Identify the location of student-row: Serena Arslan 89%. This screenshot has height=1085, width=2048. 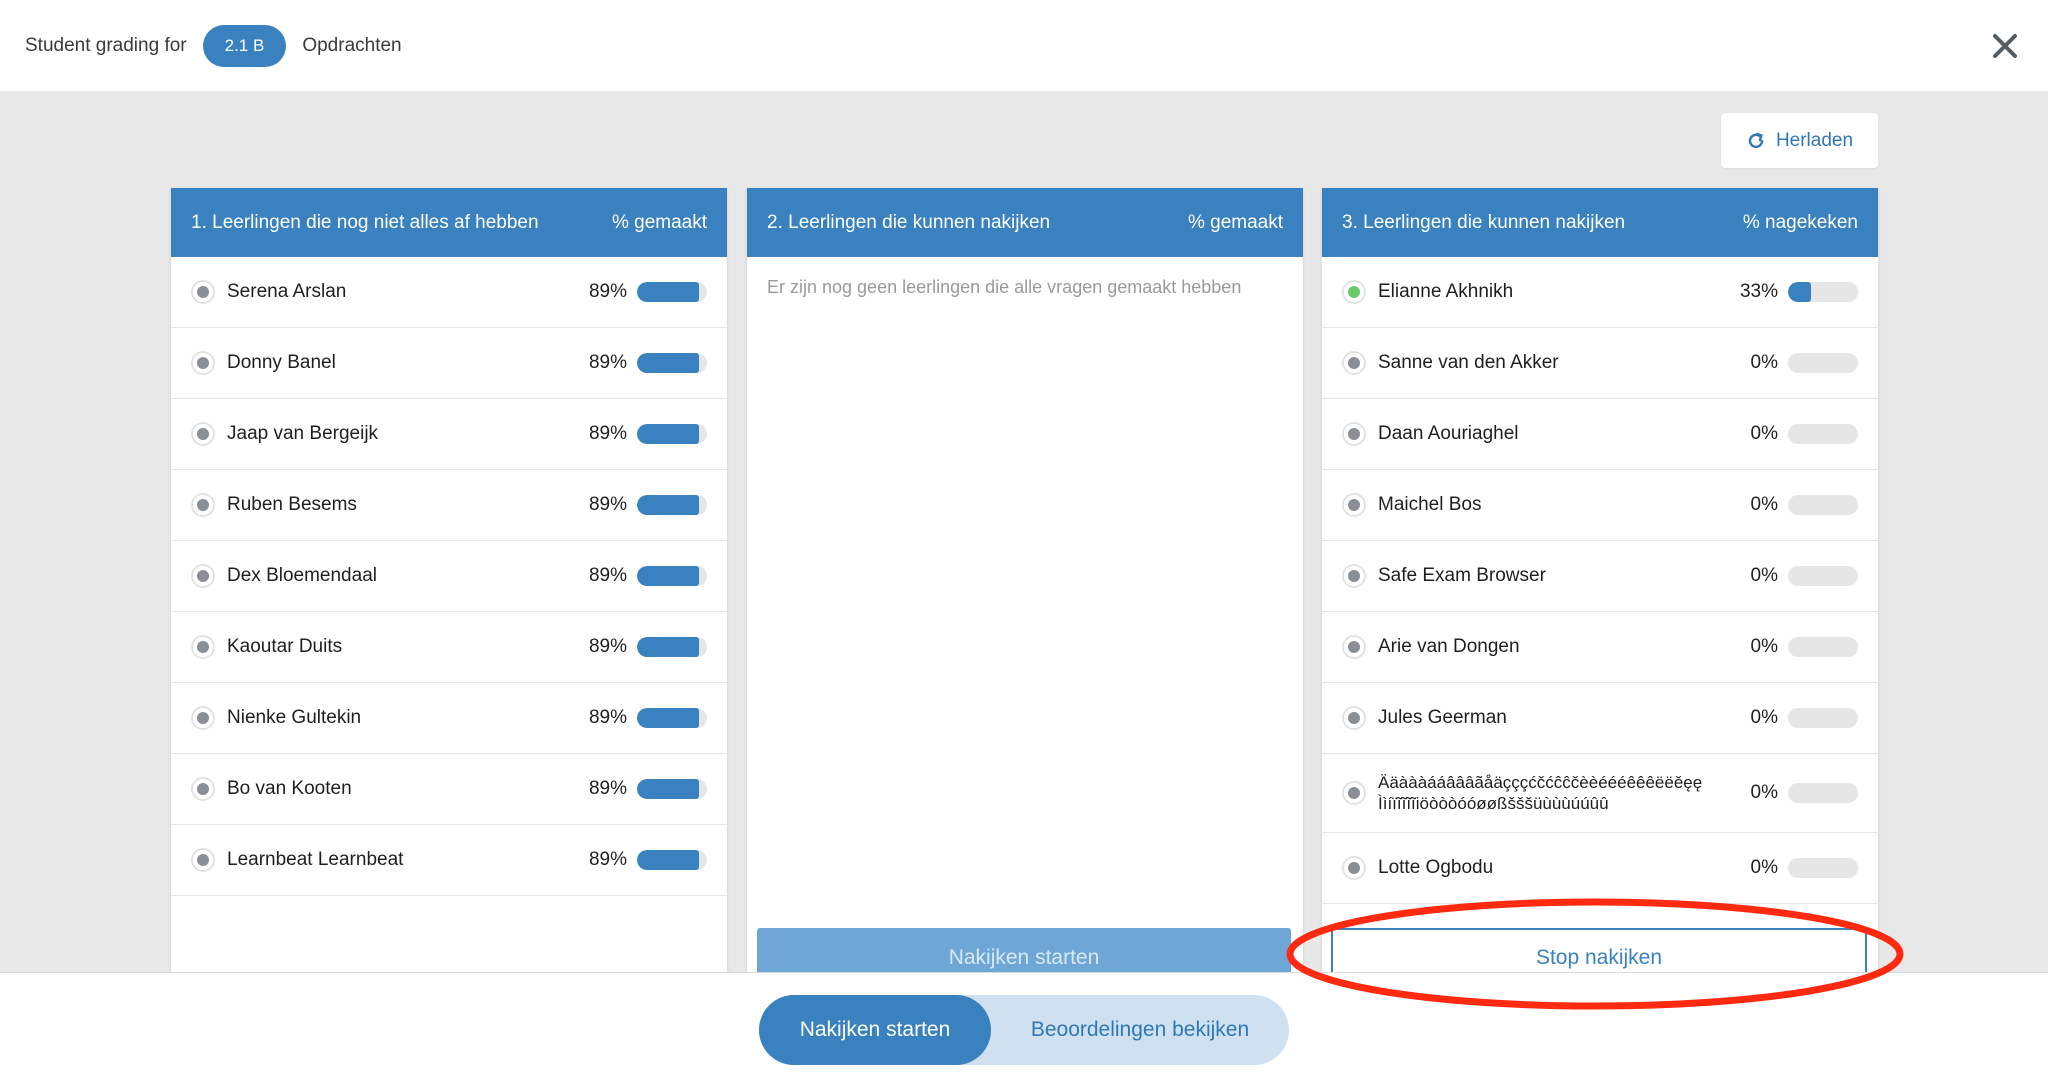
(449, 292).